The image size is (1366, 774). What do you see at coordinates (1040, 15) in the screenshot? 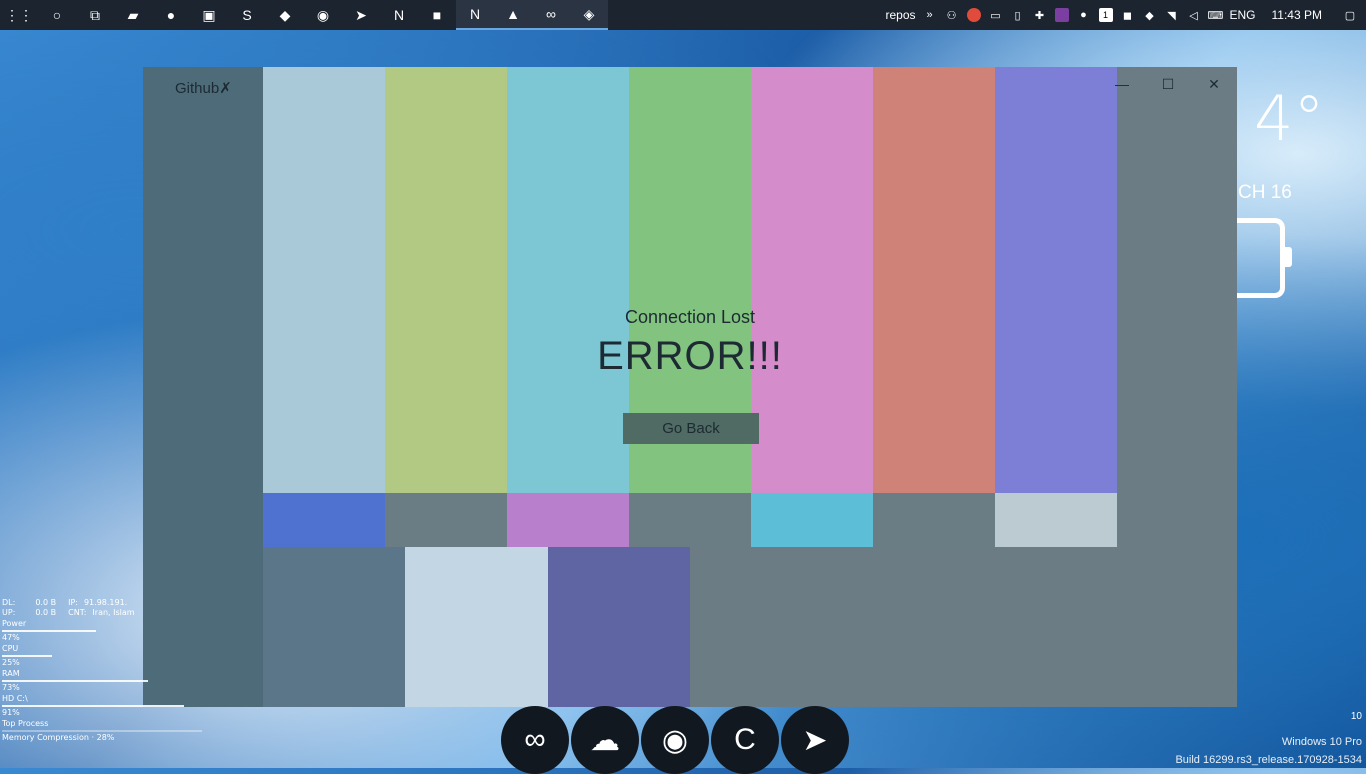
I see `gamepad-tray-icon: ✚` at bounding box center [1040, 15].